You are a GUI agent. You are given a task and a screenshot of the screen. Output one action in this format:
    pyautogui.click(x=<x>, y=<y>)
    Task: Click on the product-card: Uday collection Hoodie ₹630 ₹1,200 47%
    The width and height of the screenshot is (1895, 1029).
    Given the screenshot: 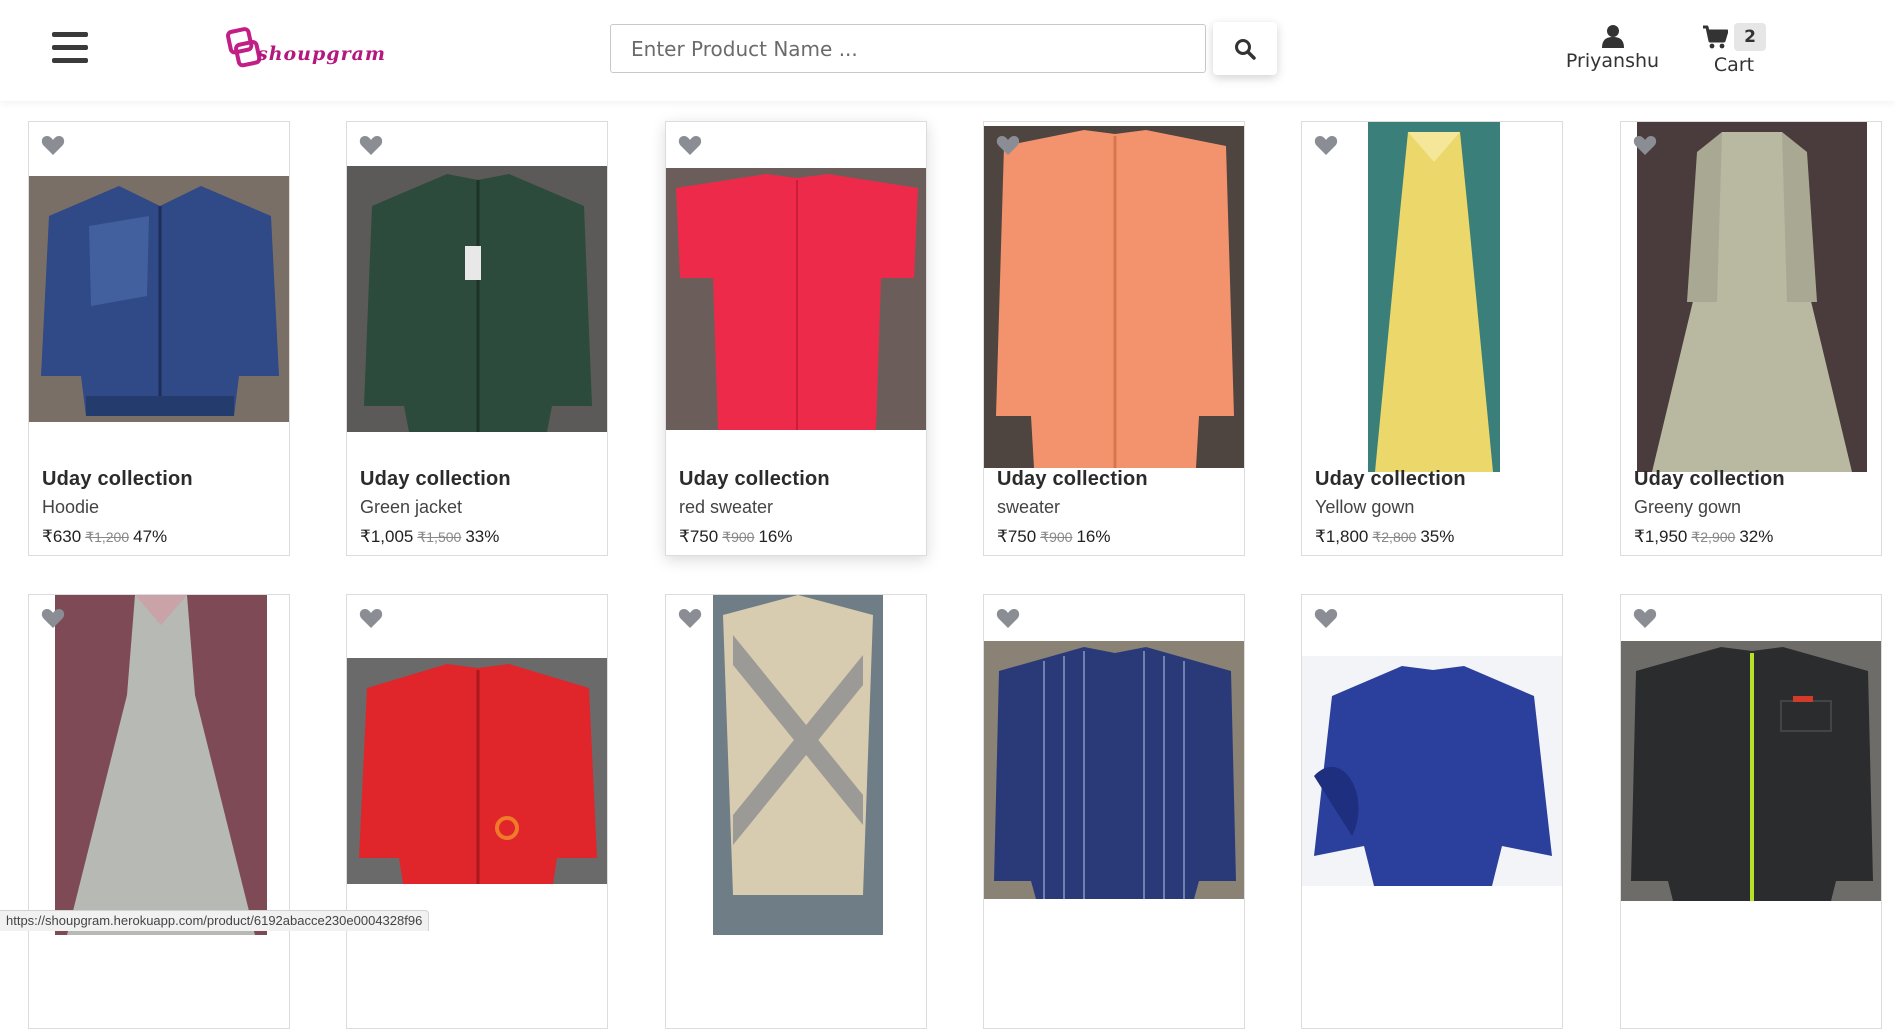 What is the action you would take?
    pyautogui.click(x=159, y=338)
    